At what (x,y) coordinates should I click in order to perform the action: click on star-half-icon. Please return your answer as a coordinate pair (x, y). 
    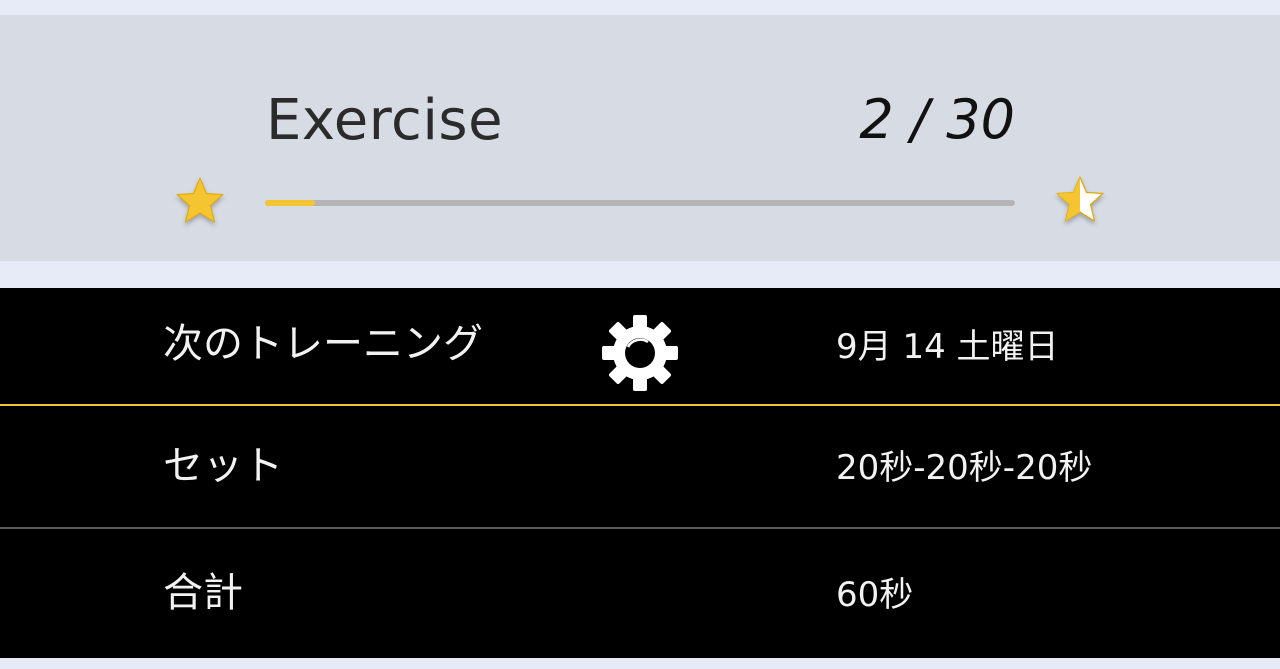
    Looking at the image, I should click on (1080, 200).